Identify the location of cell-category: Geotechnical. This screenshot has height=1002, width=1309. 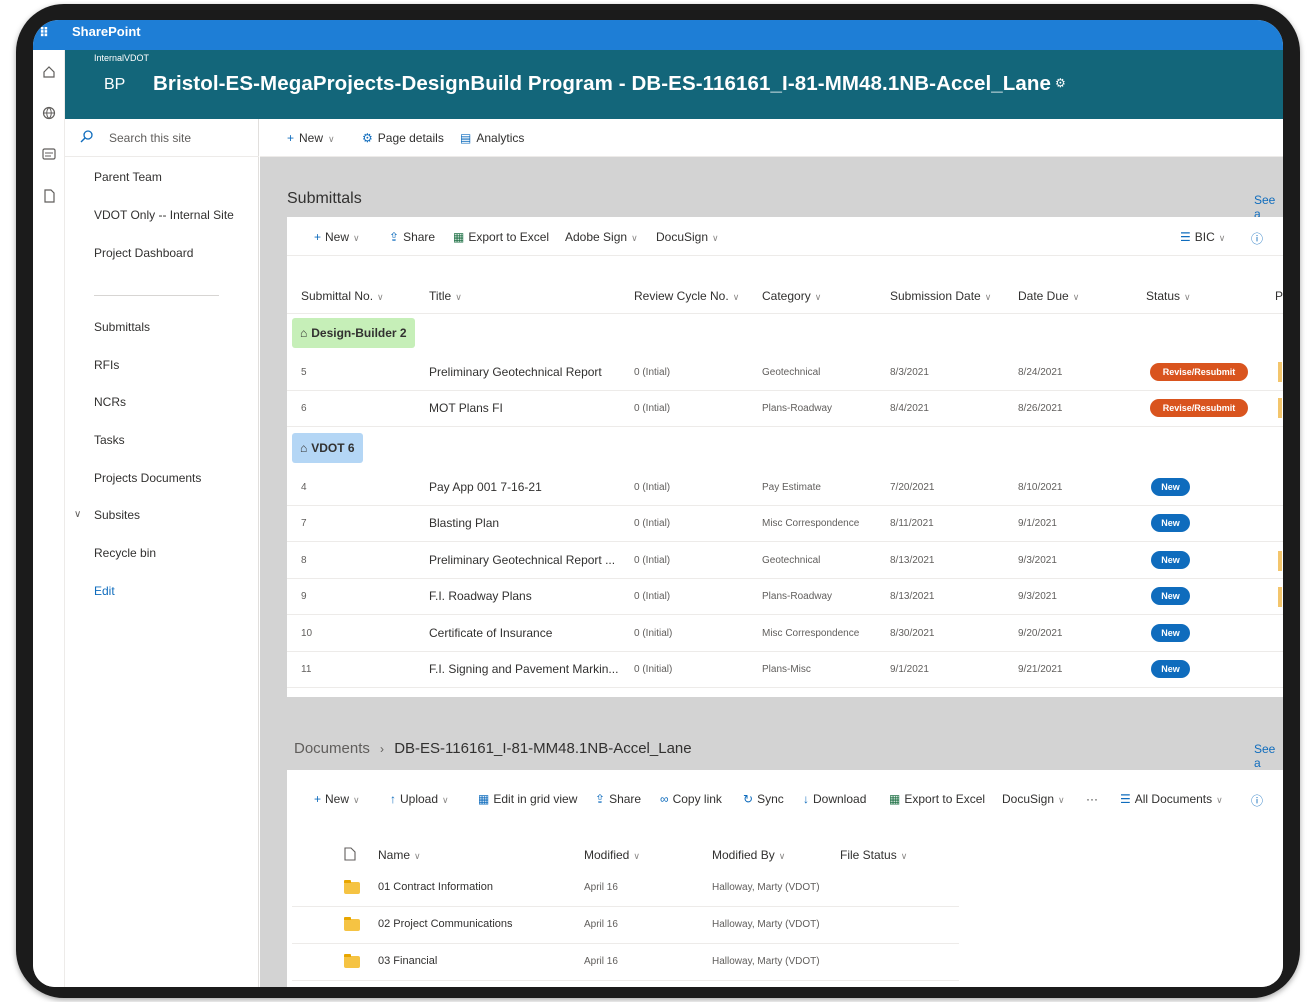
(791, 372).